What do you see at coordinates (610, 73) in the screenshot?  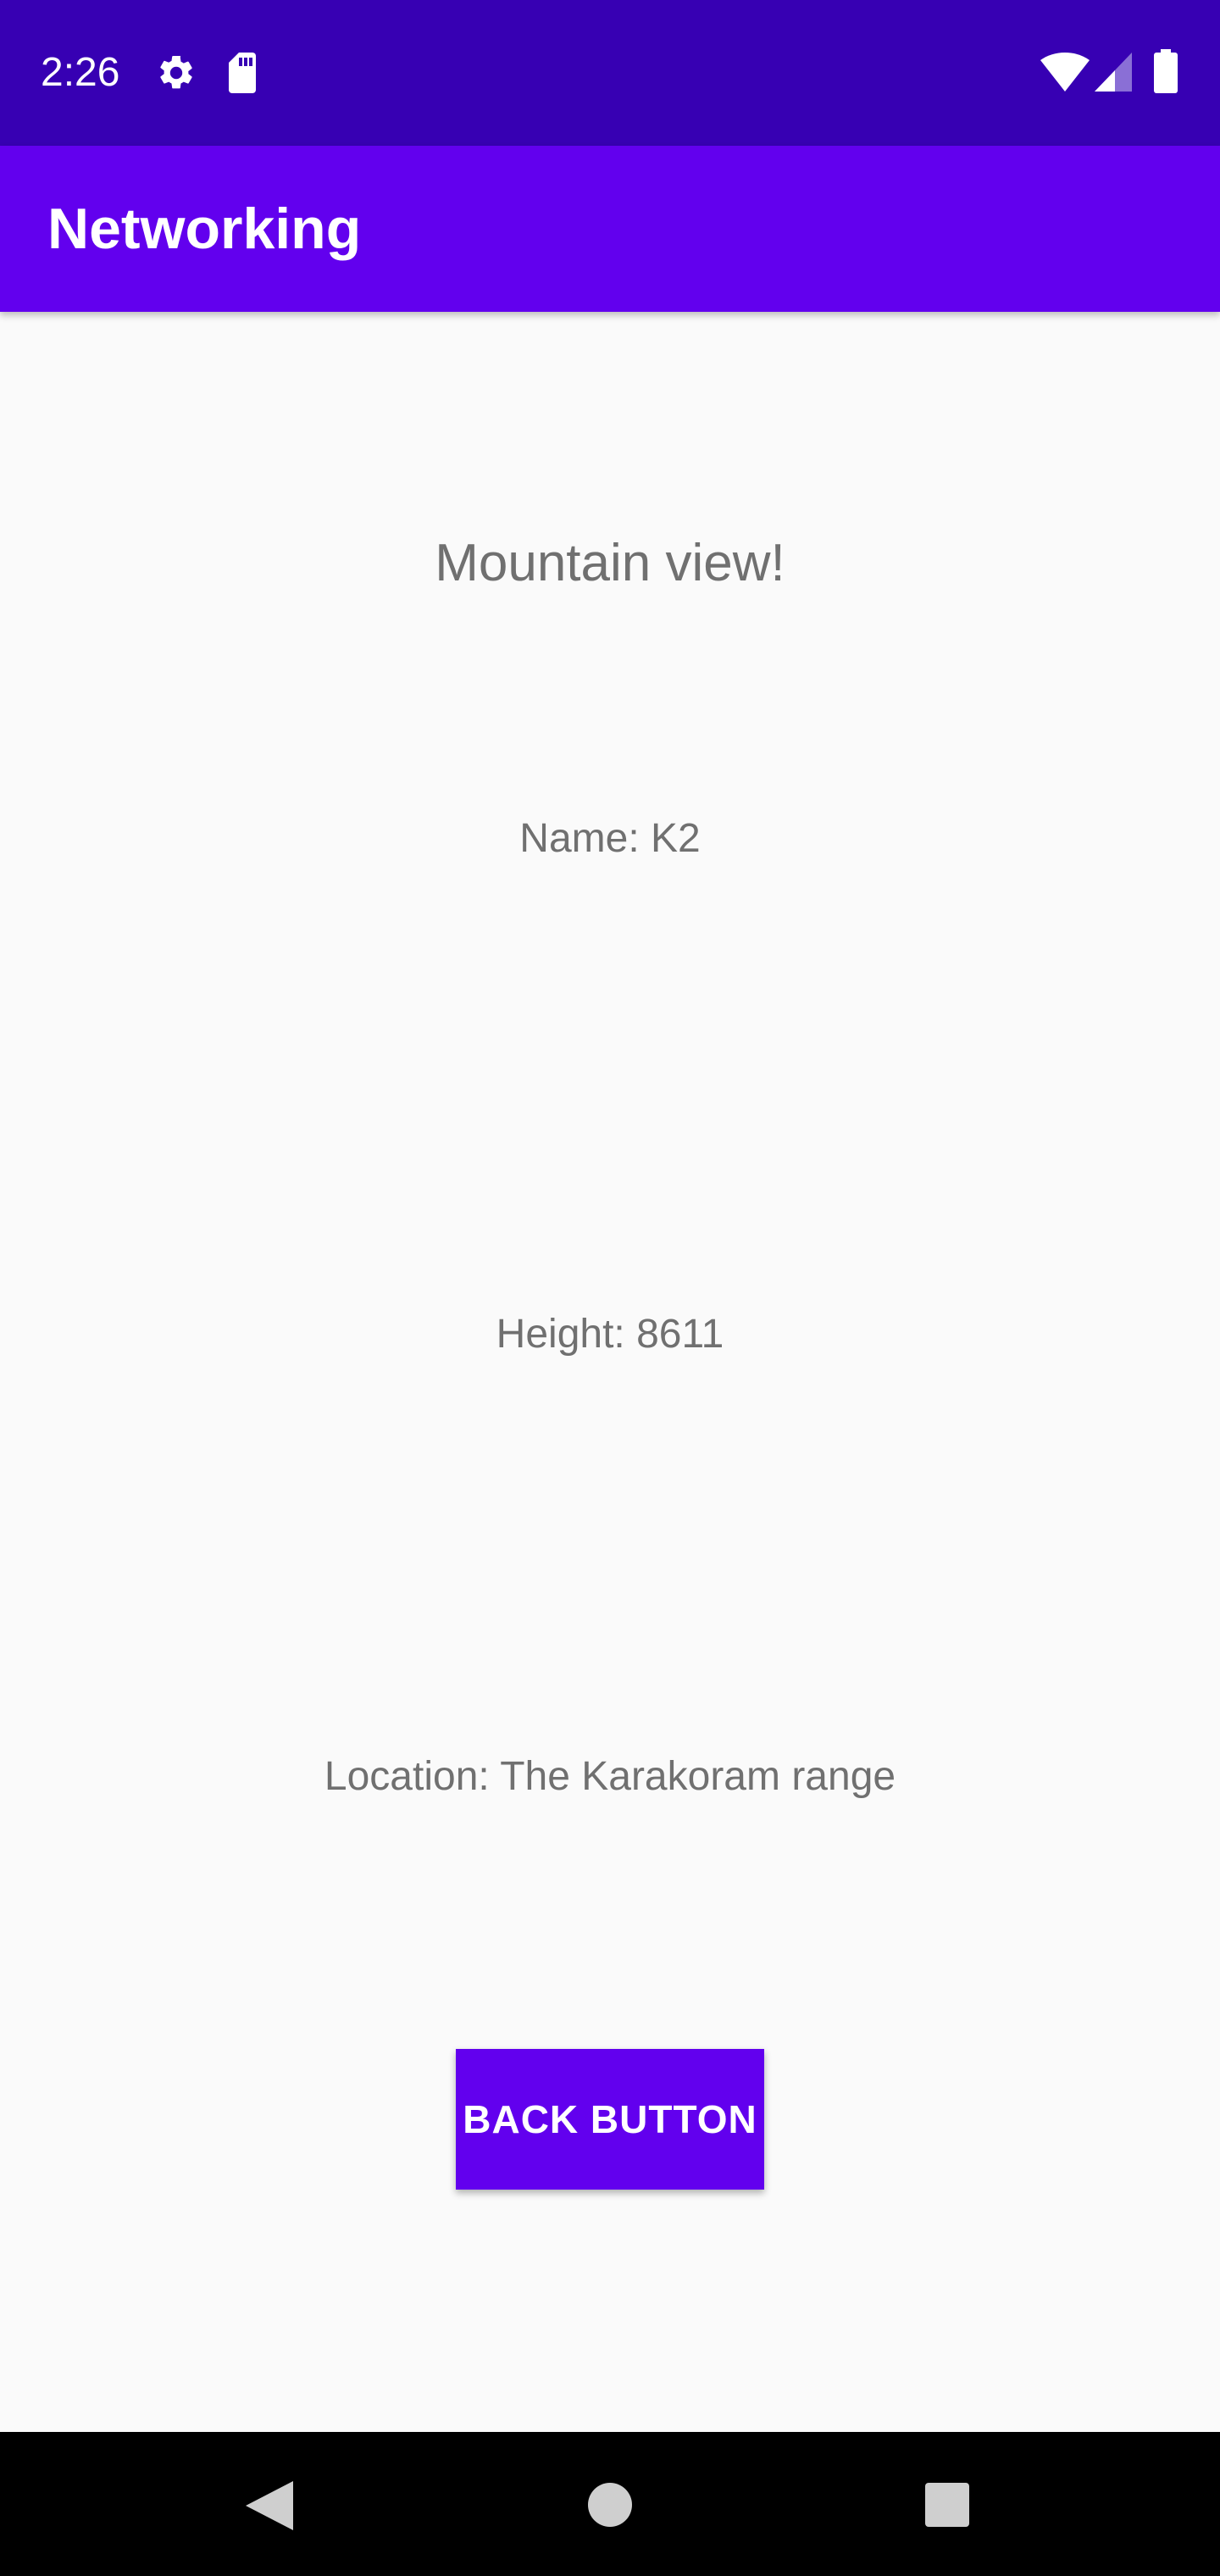 I see `status-bar: 2:26` at bounding box center [610, 73].